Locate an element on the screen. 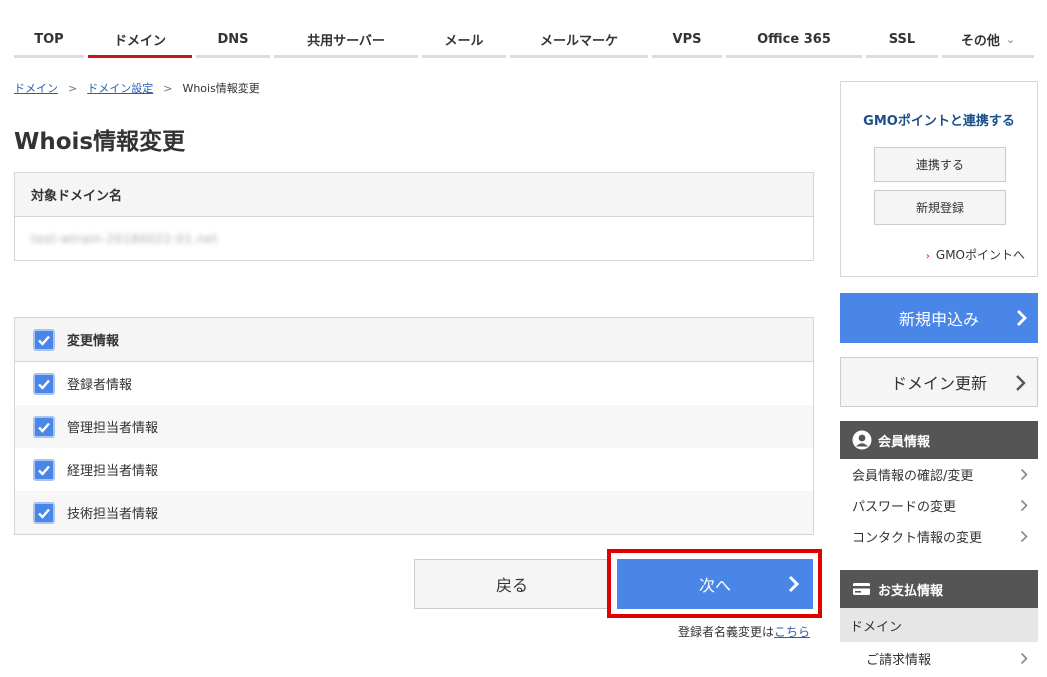  member-info-edit-link: 会員情報の確認/変更 is located at coordinates (939, 474).